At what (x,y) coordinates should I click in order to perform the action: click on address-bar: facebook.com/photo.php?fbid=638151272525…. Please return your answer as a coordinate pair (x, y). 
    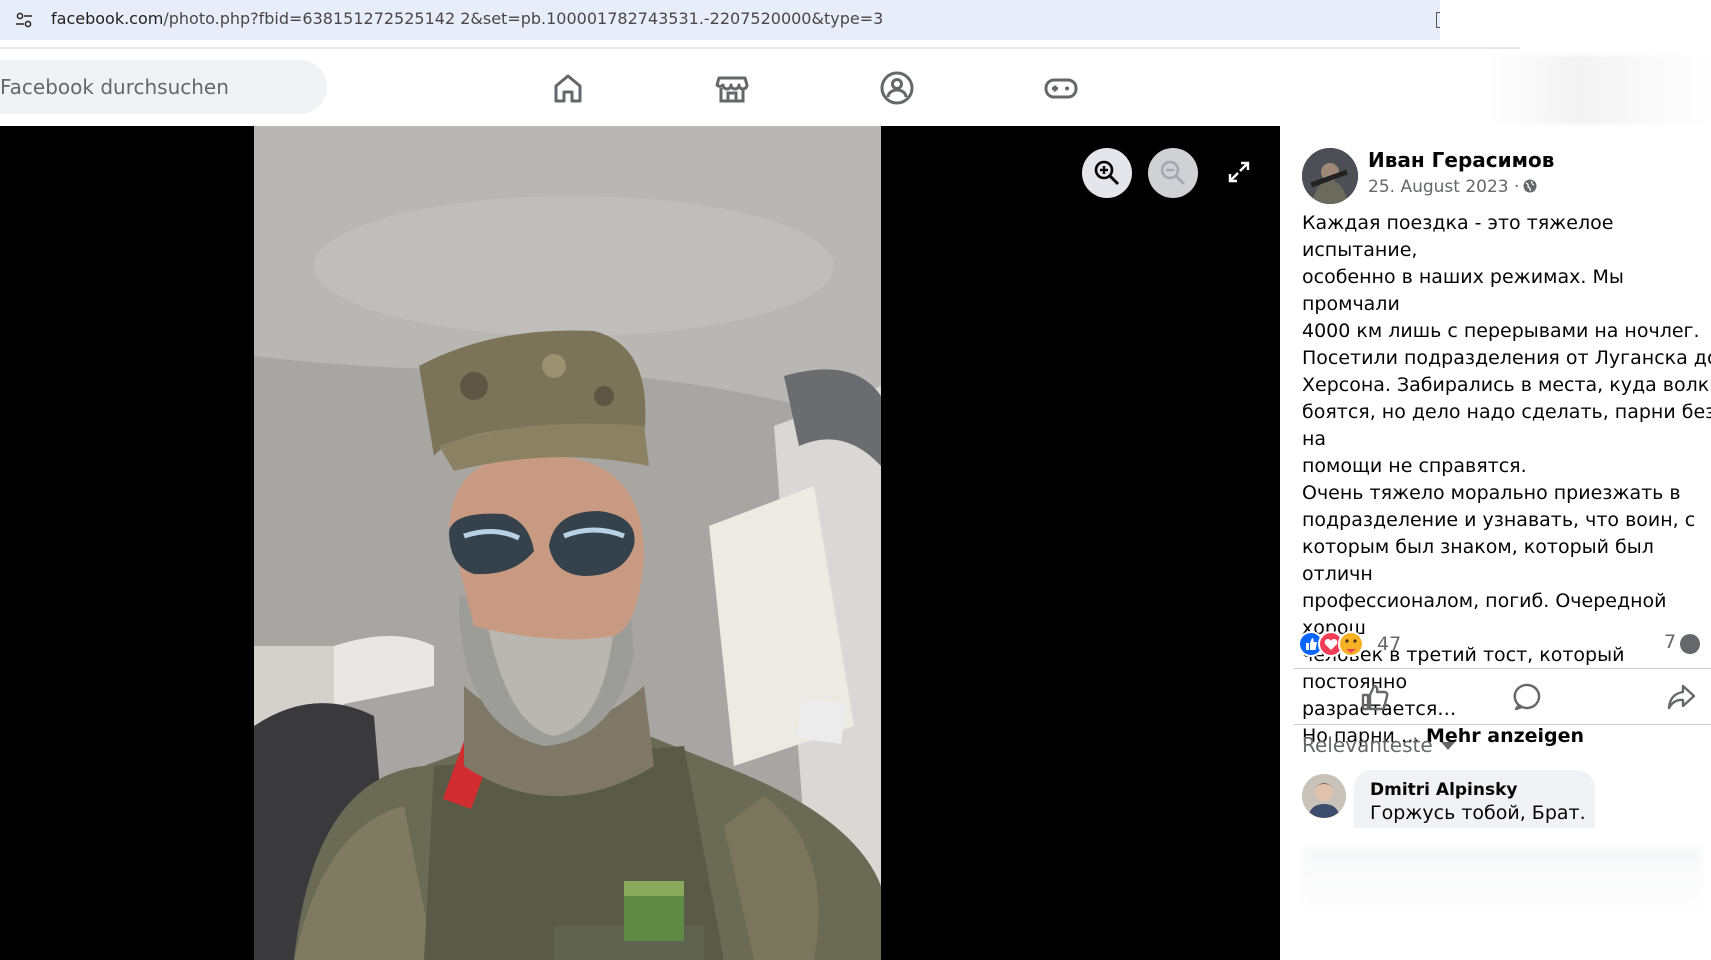
    Looking at the image, I should click on (724, 20).